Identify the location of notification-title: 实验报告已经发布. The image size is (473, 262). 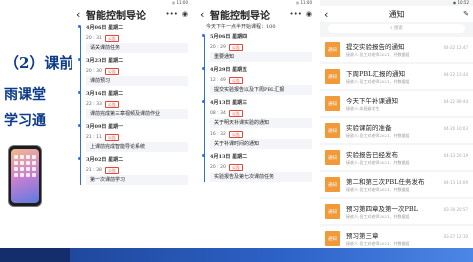
(372, 155).